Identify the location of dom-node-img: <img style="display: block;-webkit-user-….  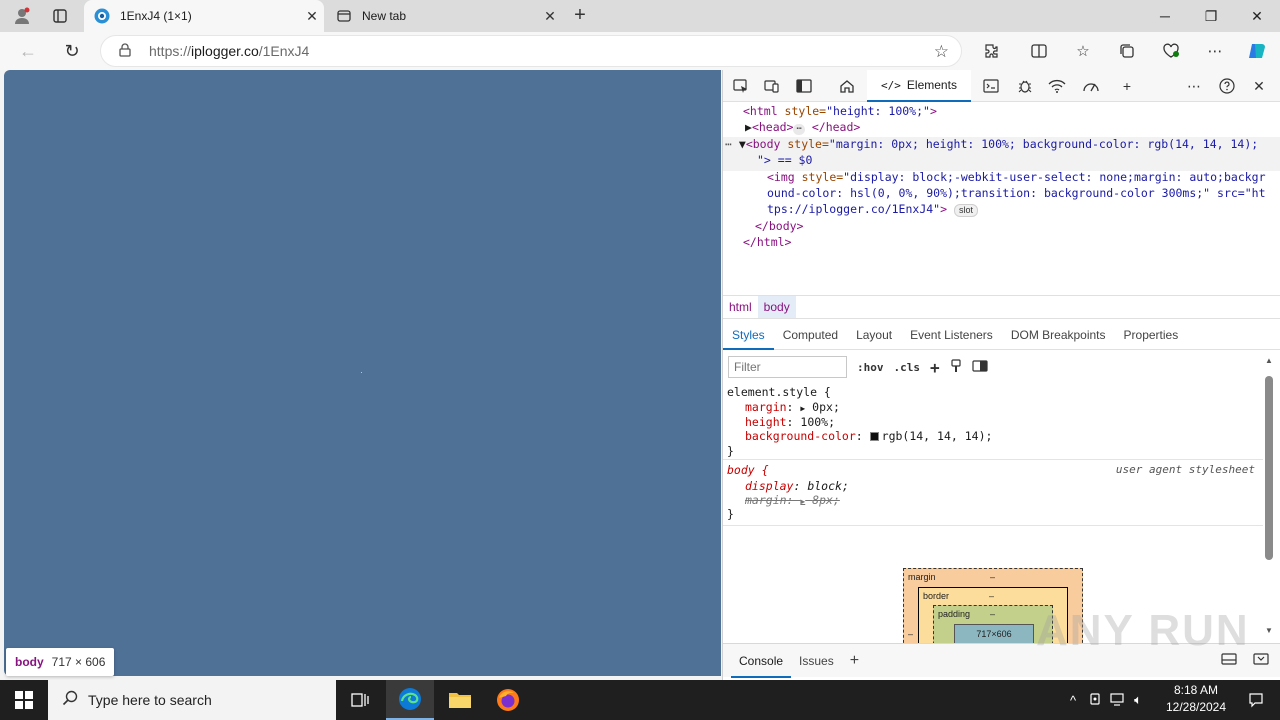
(1016, 177).